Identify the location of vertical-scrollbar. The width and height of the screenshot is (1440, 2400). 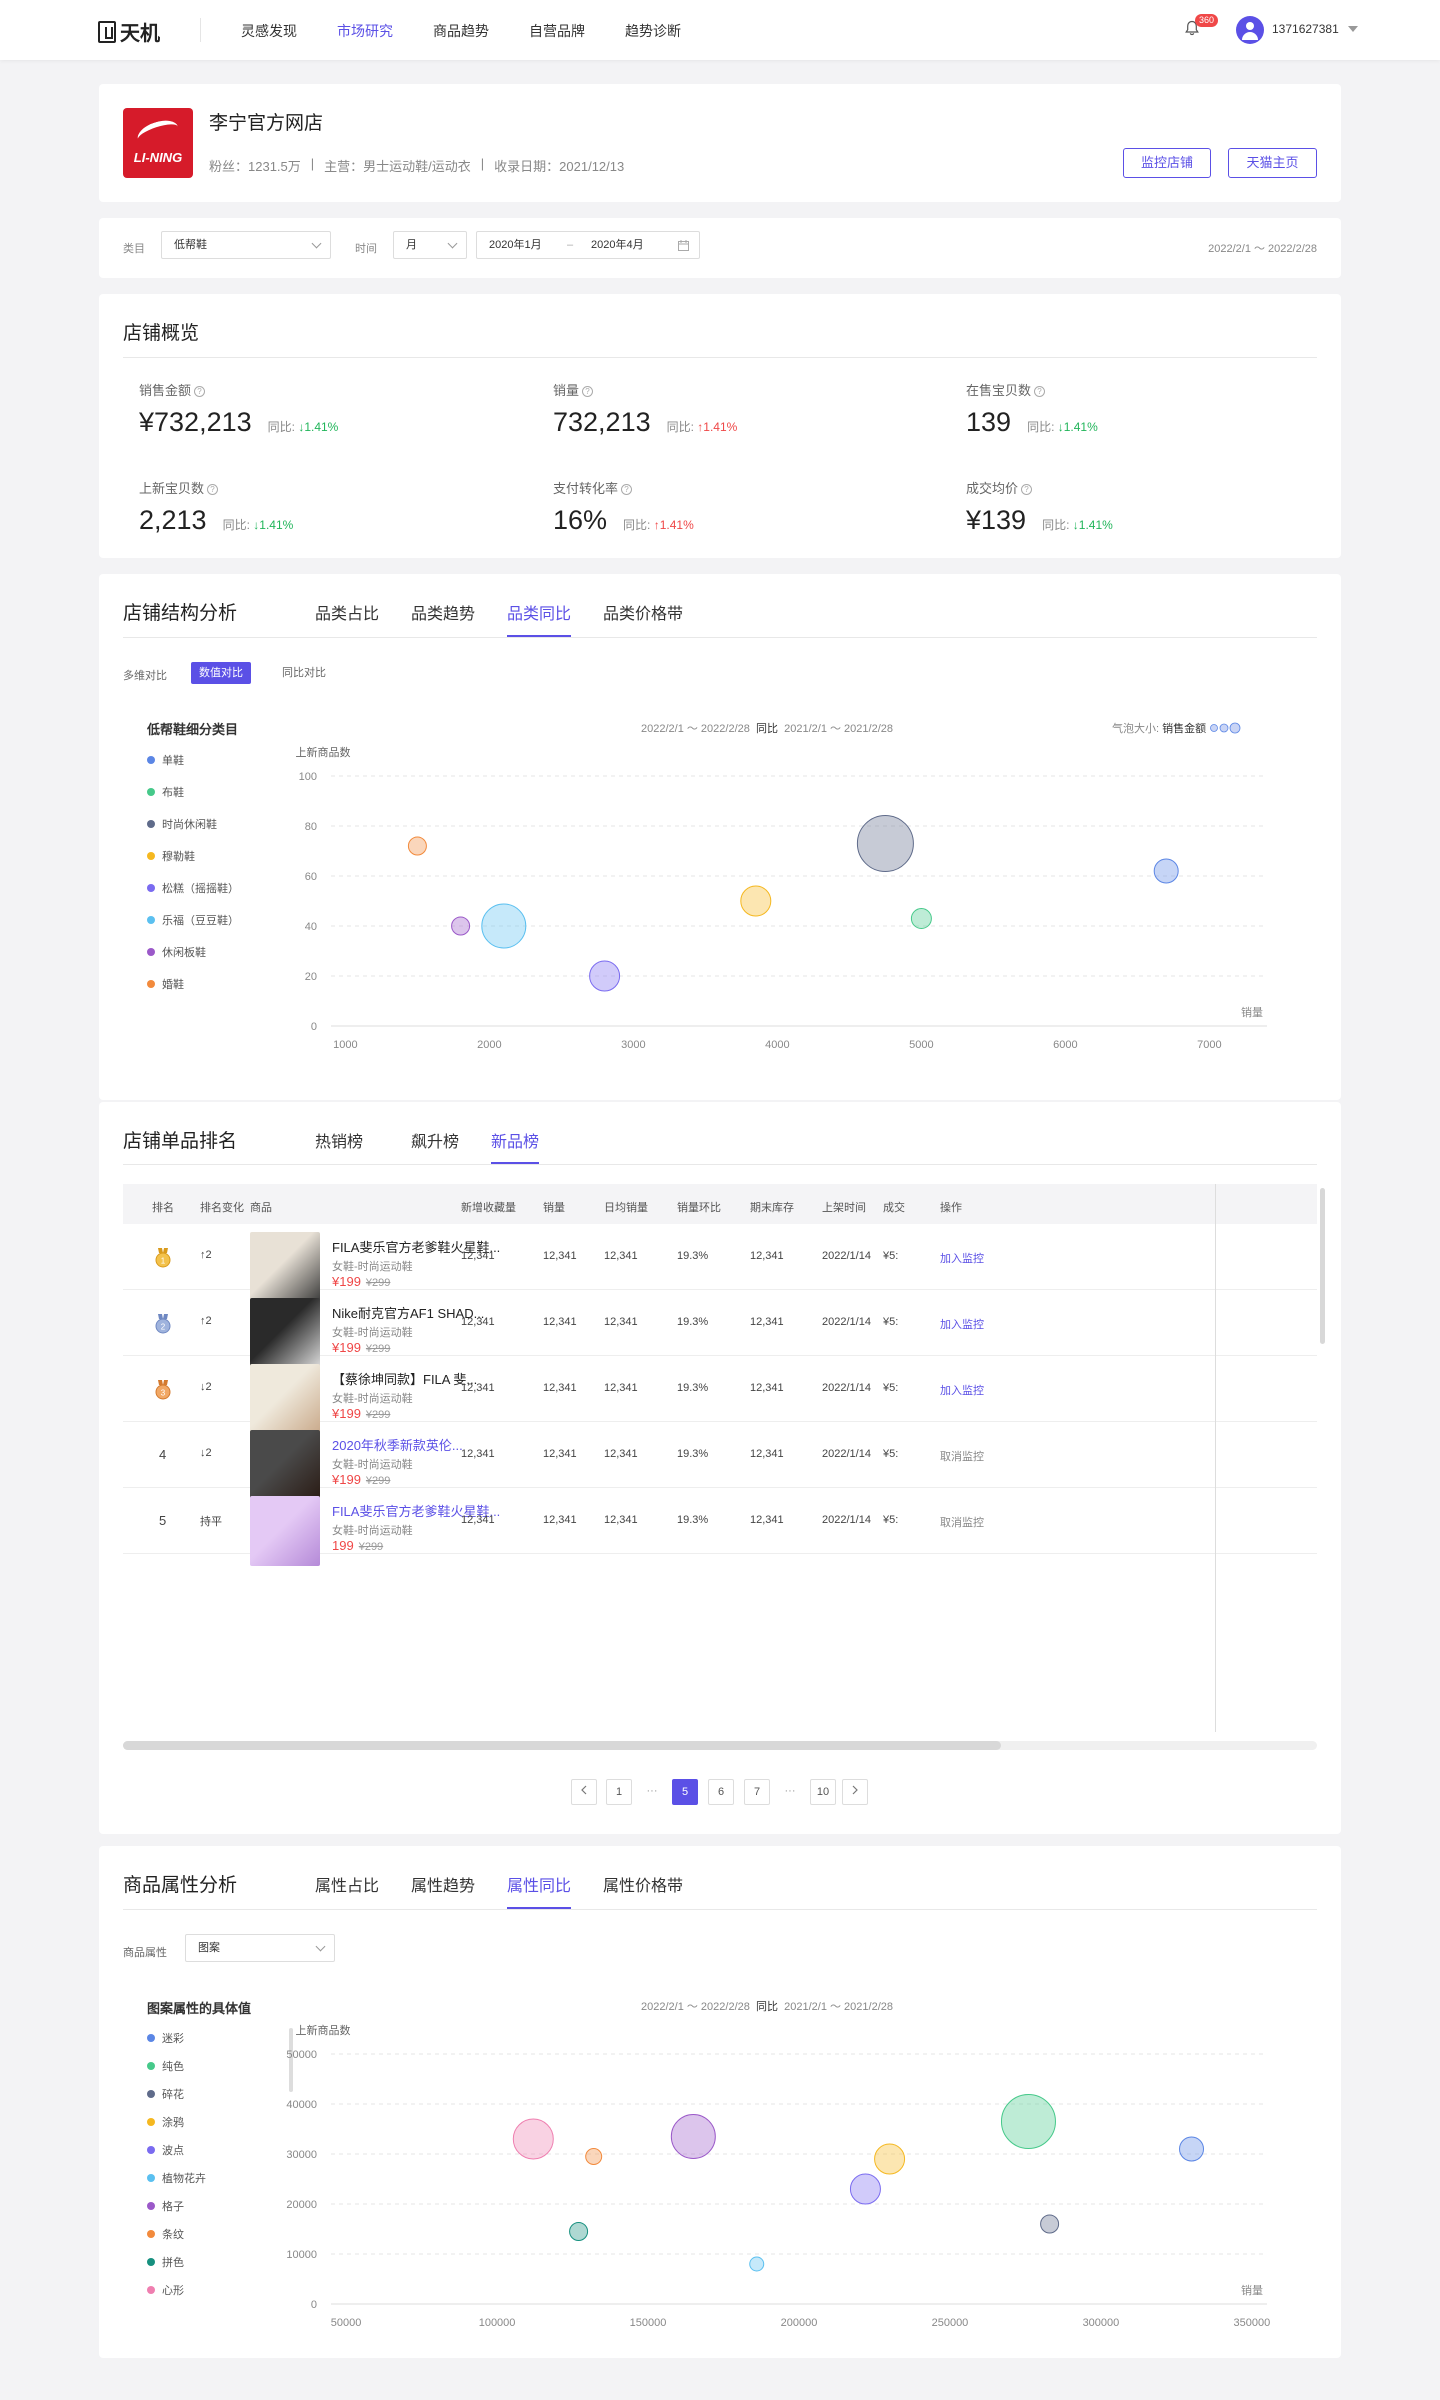
(1322, 1266).